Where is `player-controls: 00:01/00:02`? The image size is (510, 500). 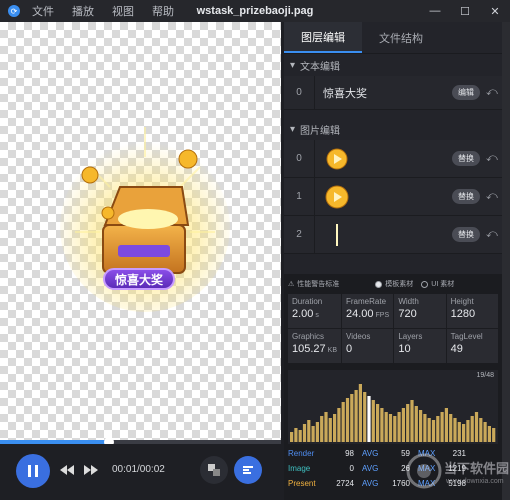
player-controls: 00:01/00:02 is located at coordinates (140, 472).